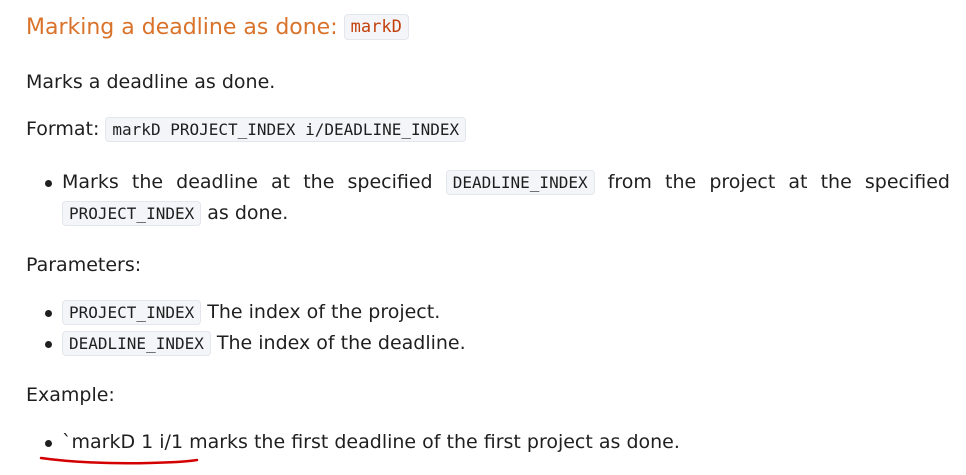 This screenshot has height=475, width=966. I want to click on parameter-description: The index of the project., so click(324, 312).